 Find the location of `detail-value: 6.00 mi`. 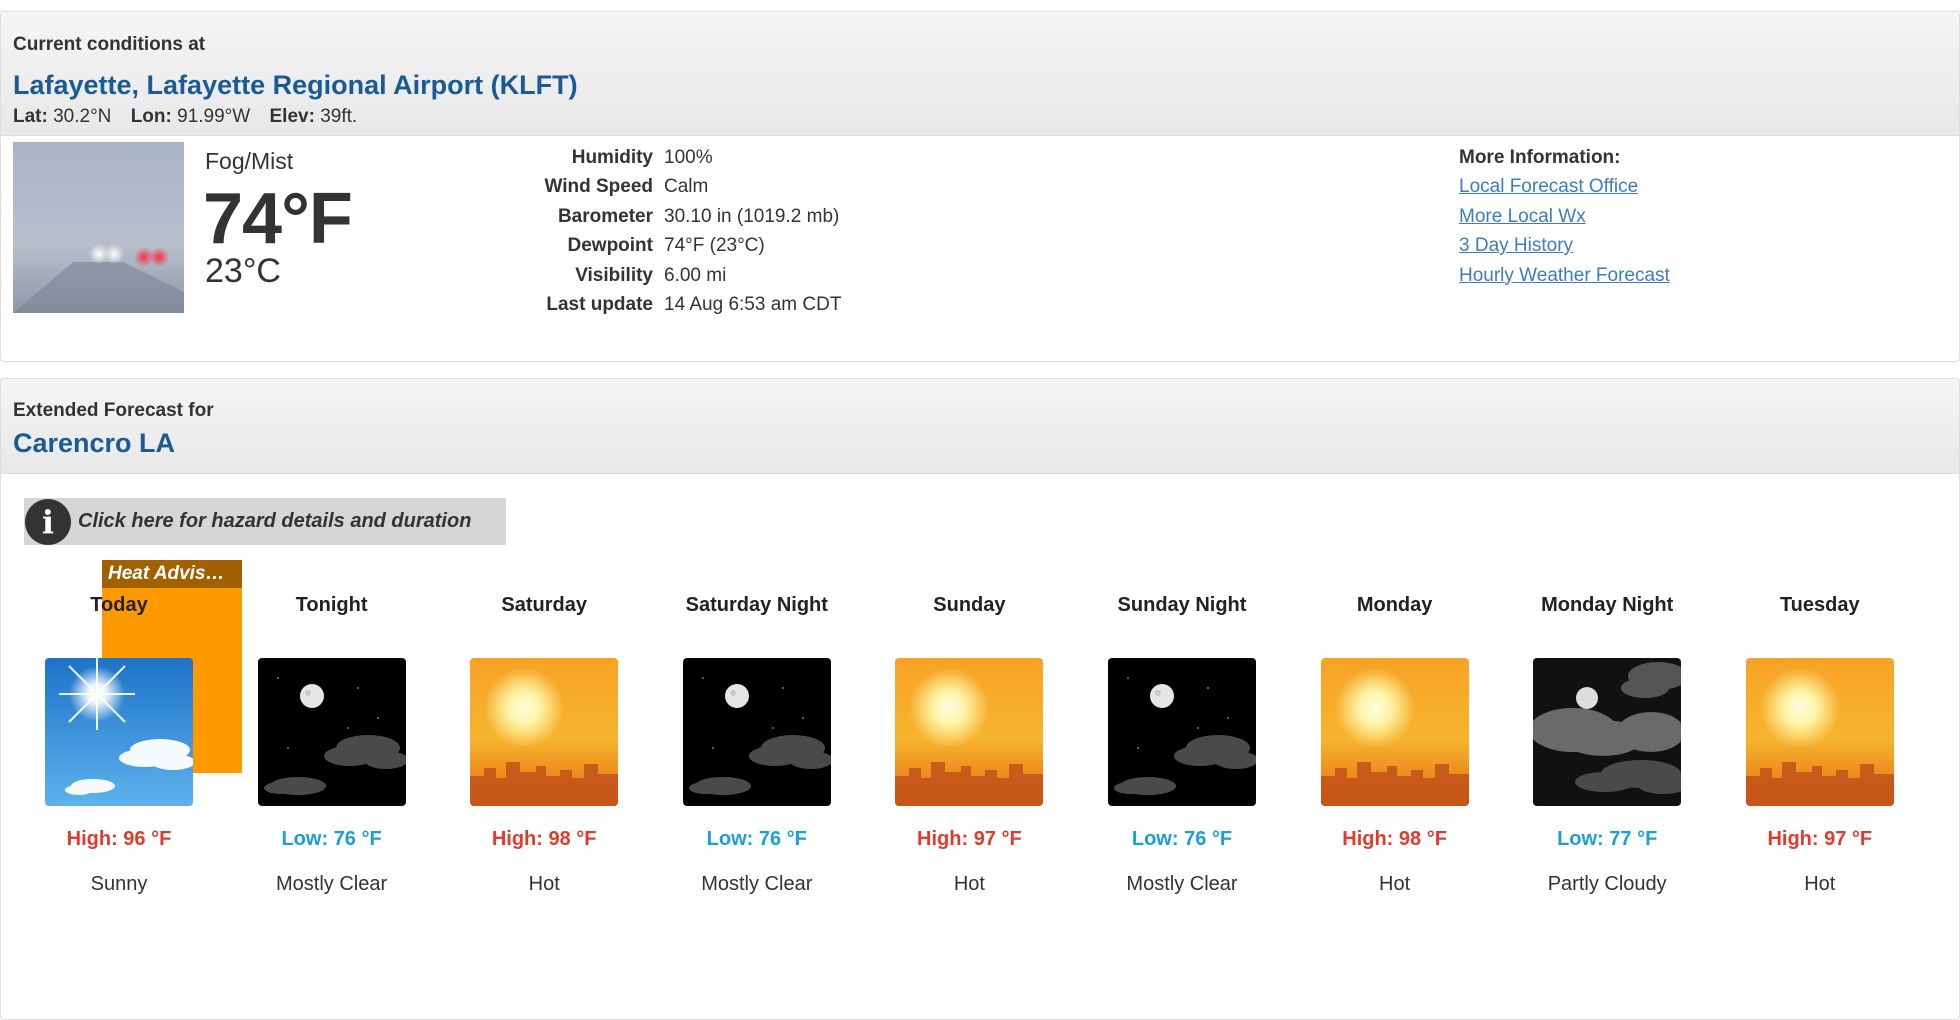

detail-value: 6.00 mi is located at coordinates (695, 275).